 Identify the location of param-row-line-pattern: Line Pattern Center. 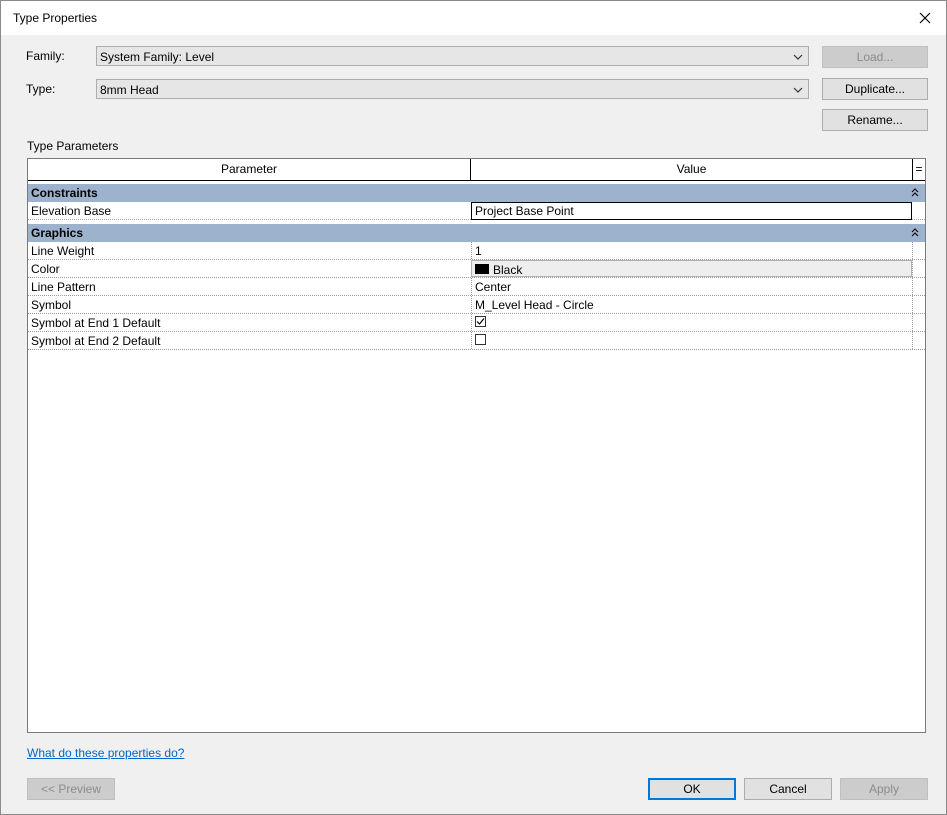
(476, 287).